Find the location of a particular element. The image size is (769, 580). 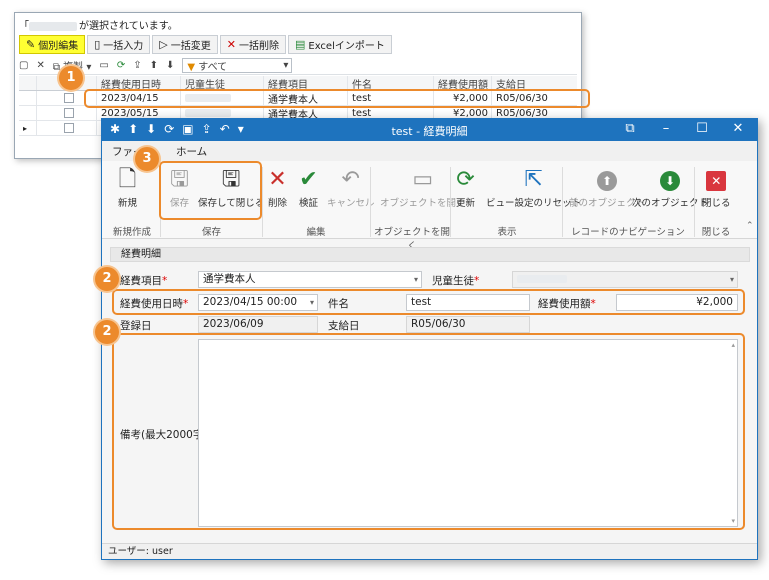

bulk-edit-icon: ▷ is located at coordinates (163, 44).